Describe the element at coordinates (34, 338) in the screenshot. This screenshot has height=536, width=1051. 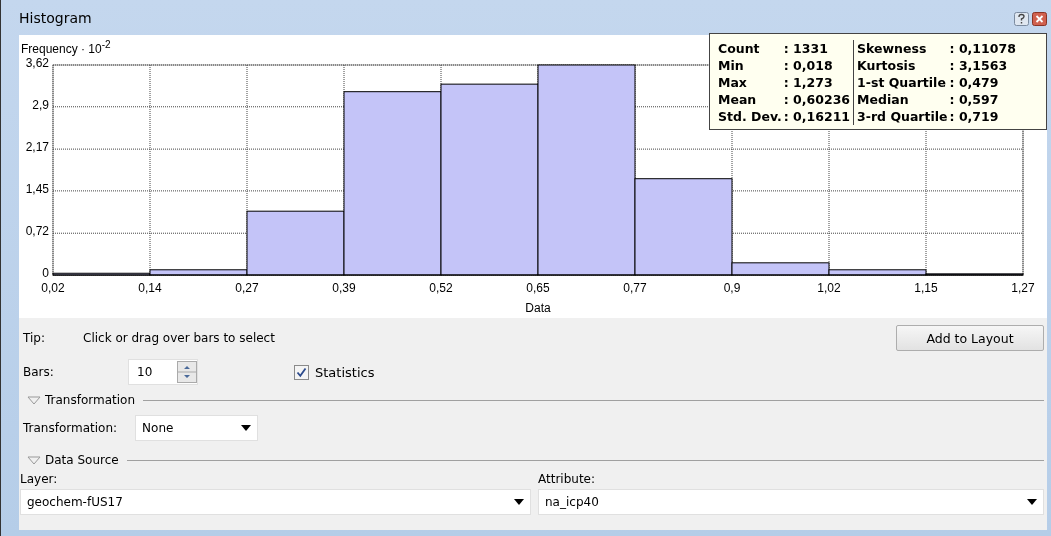
I see `tip-label: Tip:` at that location.